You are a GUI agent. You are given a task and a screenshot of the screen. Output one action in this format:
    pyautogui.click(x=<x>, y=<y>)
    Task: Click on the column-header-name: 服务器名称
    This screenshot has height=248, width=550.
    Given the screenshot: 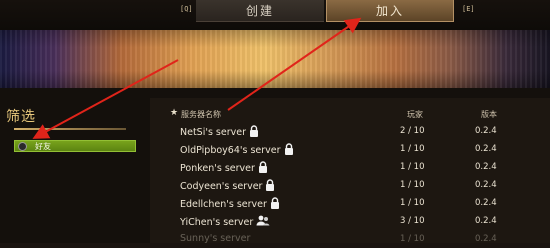 What is the action you would take?
    pyautogui.click(x=201, y=114)
    